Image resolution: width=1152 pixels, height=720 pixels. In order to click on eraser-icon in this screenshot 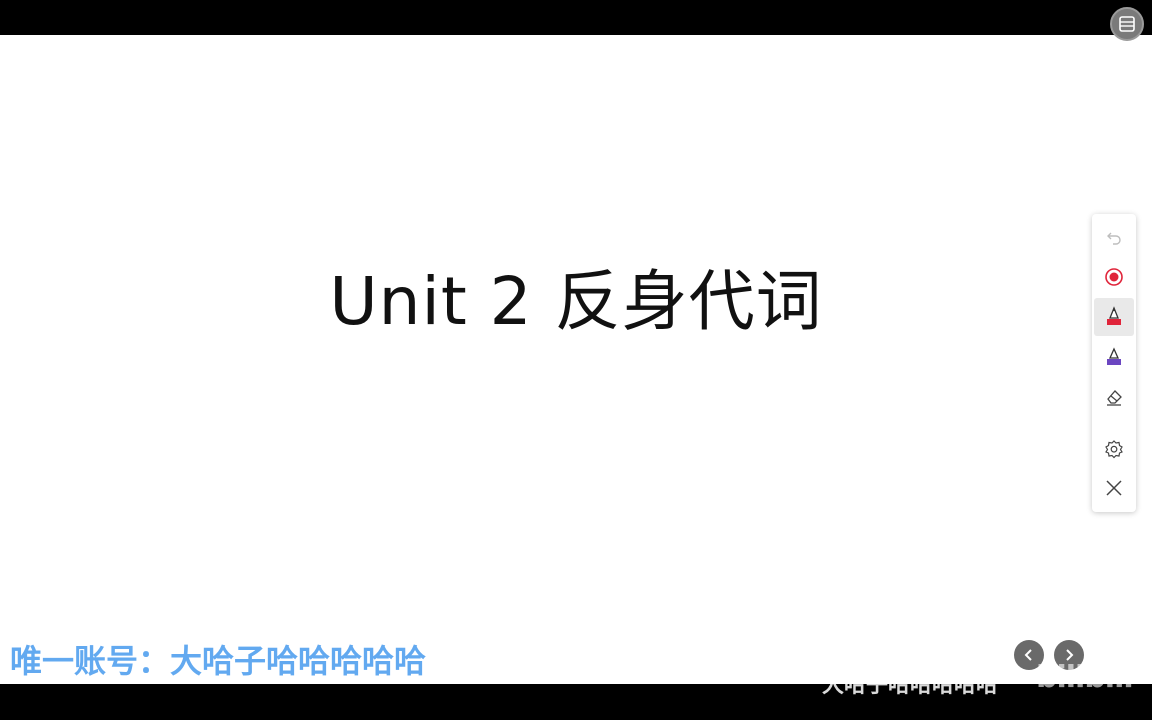, I will do `click(1114, 398)`.